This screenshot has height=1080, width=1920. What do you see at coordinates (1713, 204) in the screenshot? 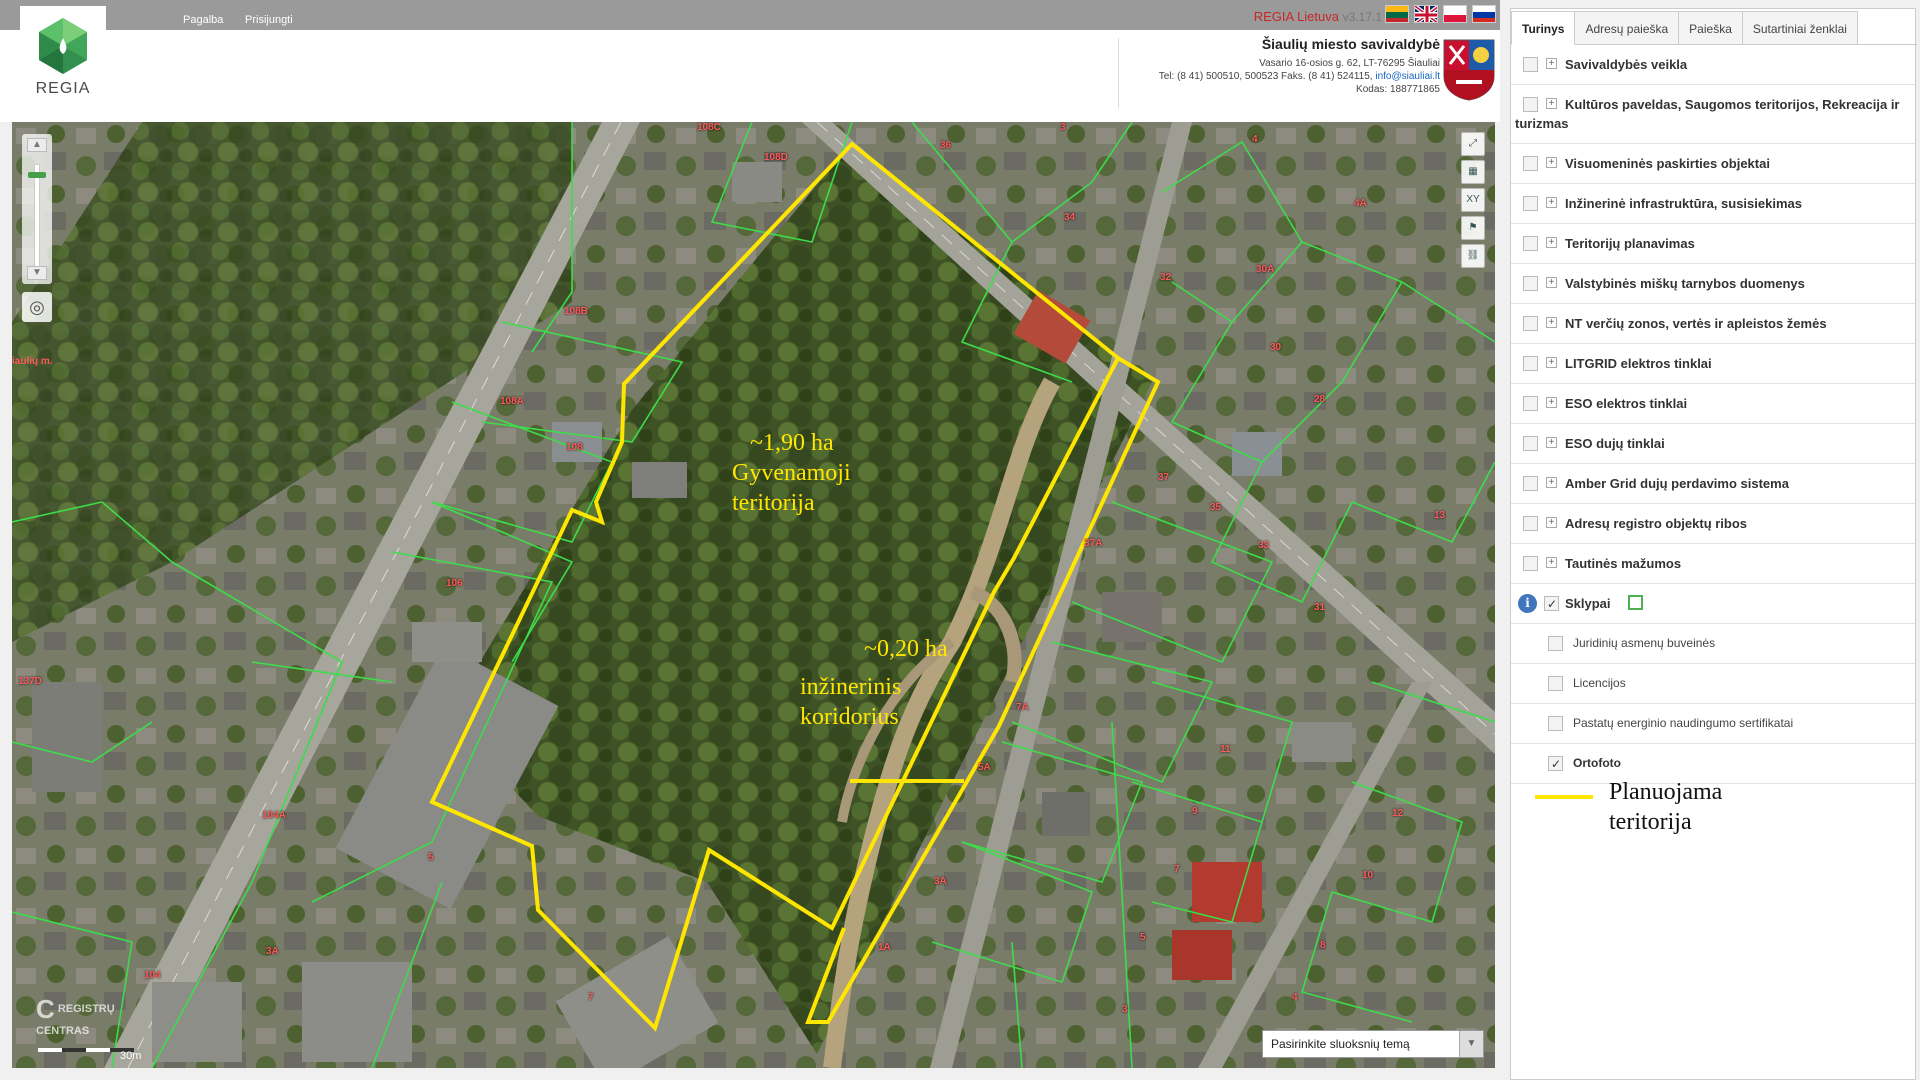
I see `layer-item: + Inžinerinė infrastruktūra, susisiekimas` at bounding box center [1713, 204].